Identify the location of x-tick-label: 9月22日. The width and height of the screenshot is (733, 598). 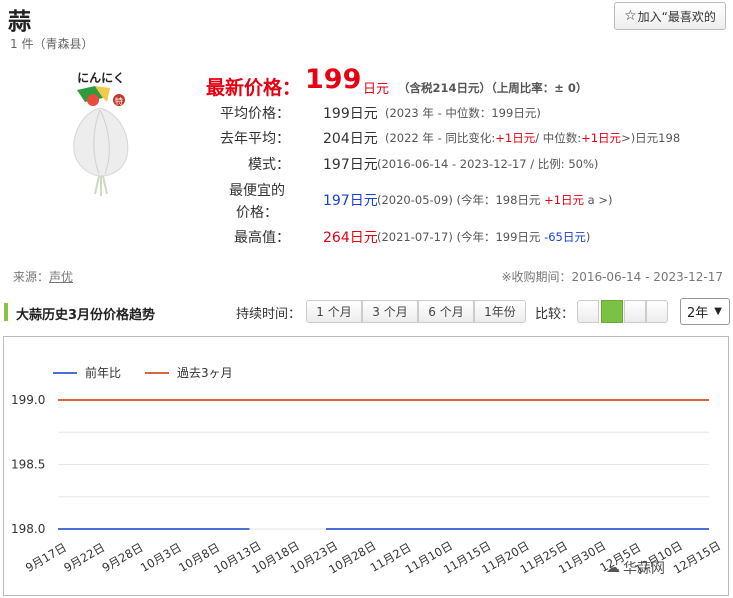
(84, 557).